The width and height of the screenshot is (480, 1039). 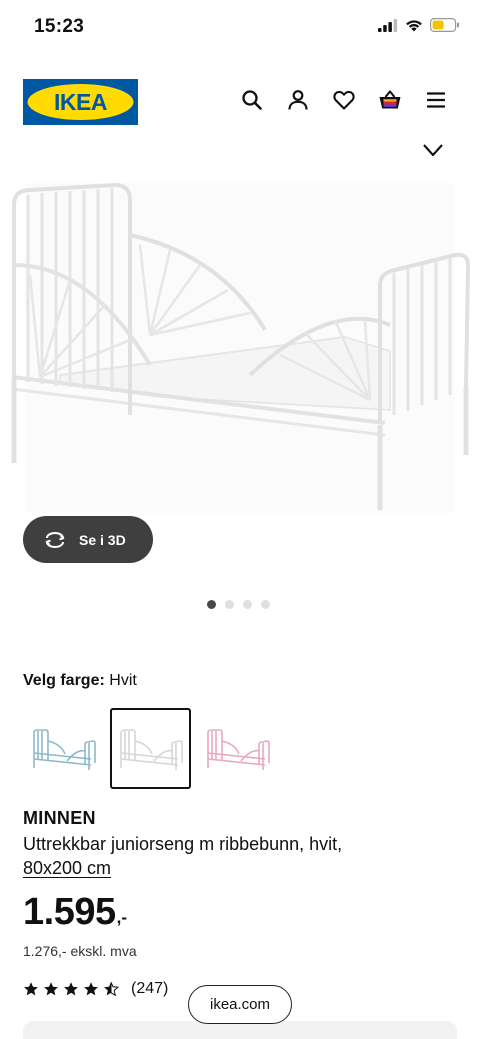 I want to click on status-icons, so click(x=419, y=25).